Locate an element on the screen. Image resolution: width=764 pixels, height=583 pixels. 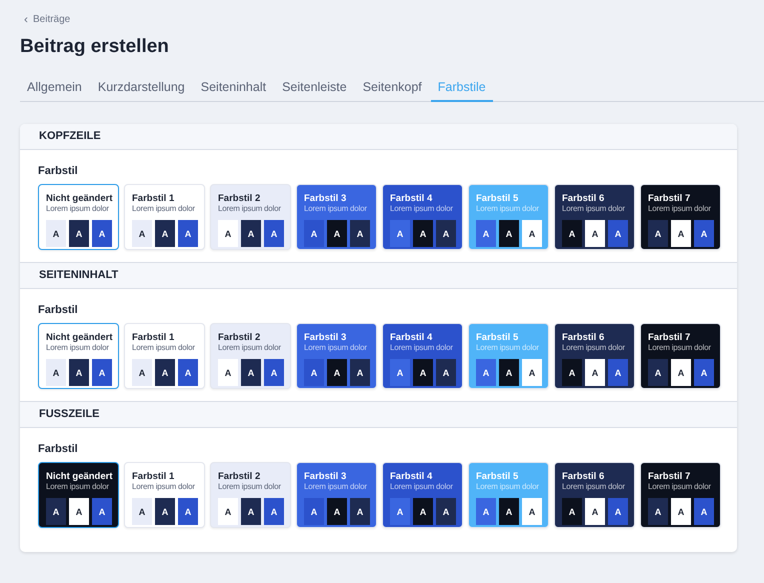
tab: Seitenkopf is located at coordinates (392, 91).